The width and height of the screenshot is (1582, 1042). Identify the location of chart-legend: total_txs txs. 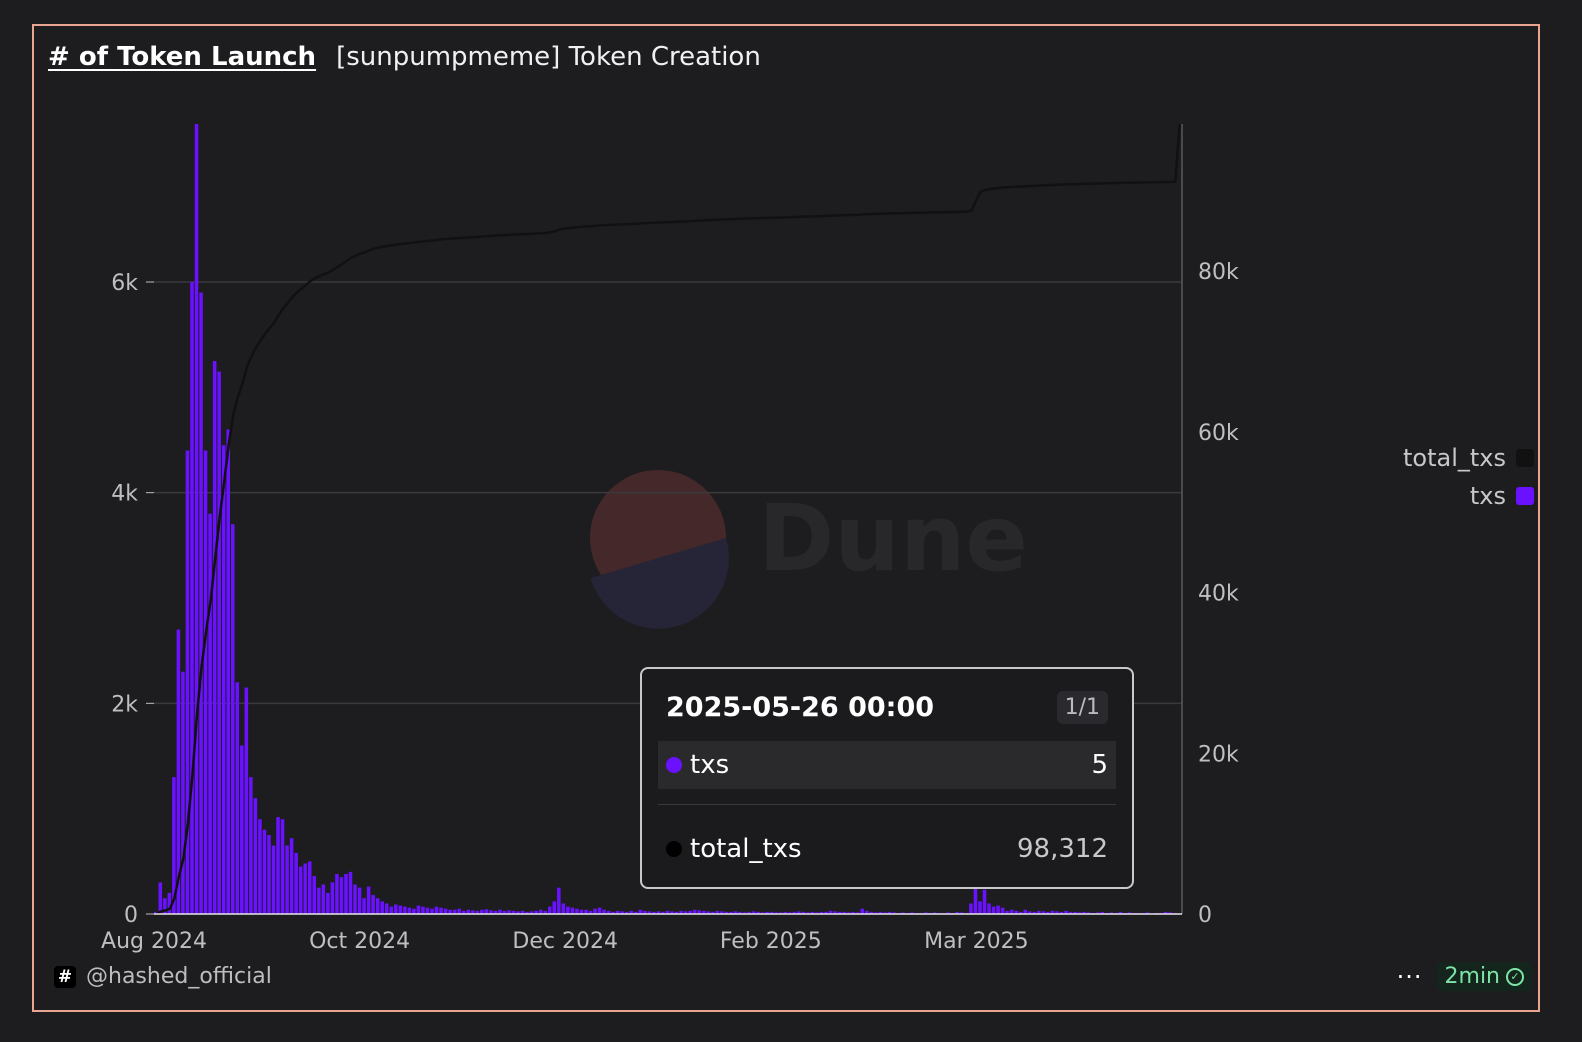
(1468, 477).